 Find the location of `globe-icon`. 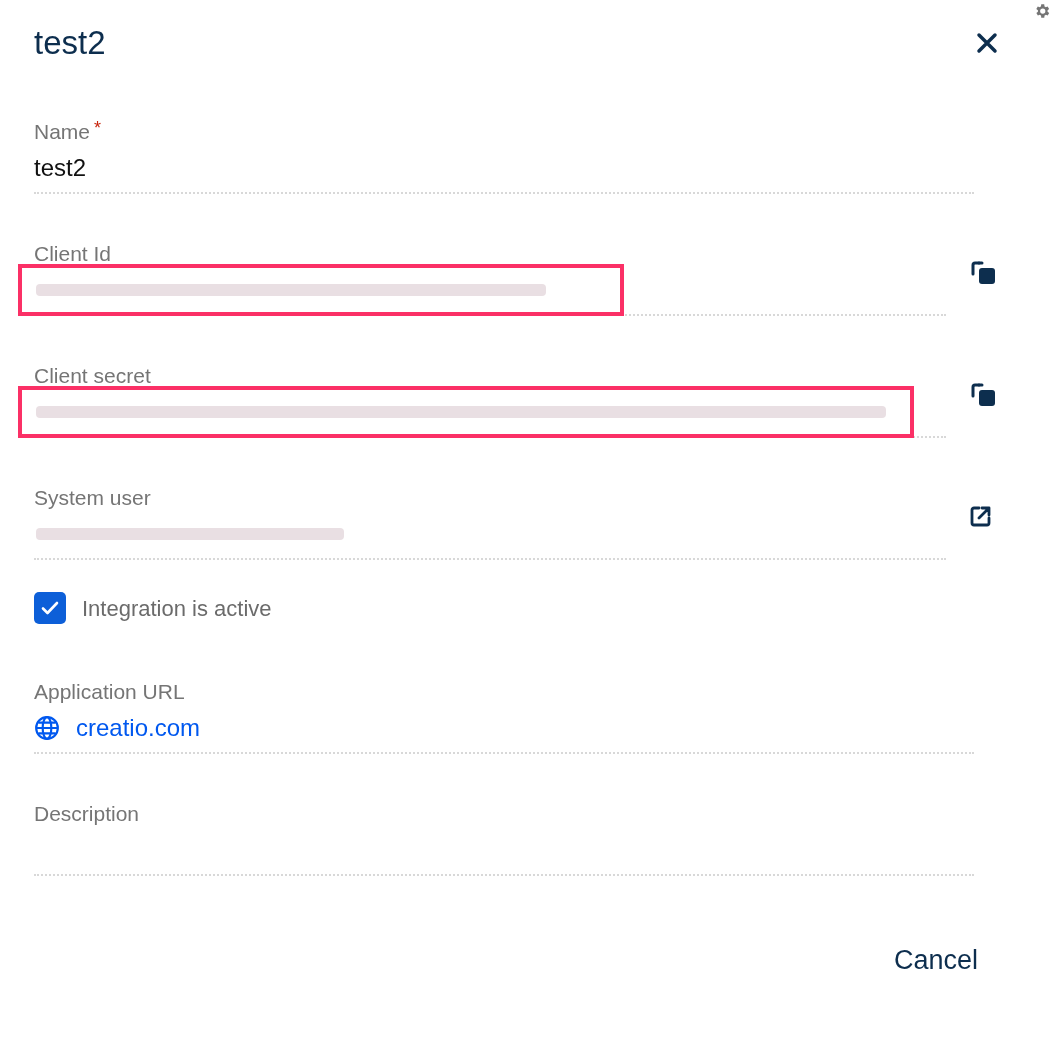

globe-icon is located at coordinates (47, 728).